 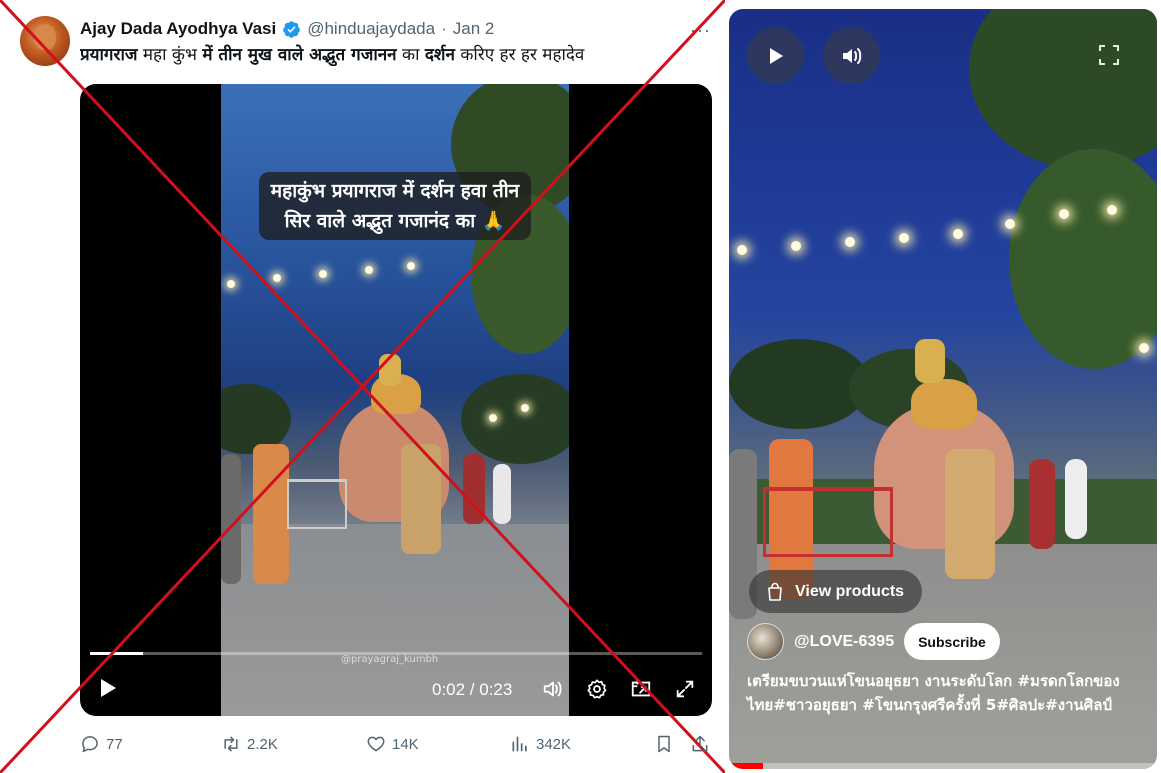 I want to click on retweet-button: 2.2K, so click(x=249, y=744).